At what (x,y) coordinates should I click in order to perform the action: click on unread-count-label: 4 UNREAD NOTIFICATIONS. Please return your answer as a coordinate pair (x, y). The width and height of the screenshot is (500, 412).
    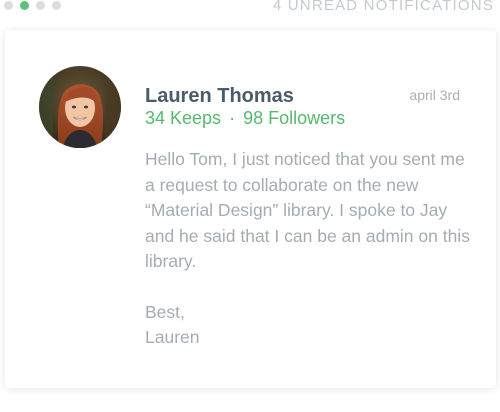
    Looking at the image, I should click on (383, 7).